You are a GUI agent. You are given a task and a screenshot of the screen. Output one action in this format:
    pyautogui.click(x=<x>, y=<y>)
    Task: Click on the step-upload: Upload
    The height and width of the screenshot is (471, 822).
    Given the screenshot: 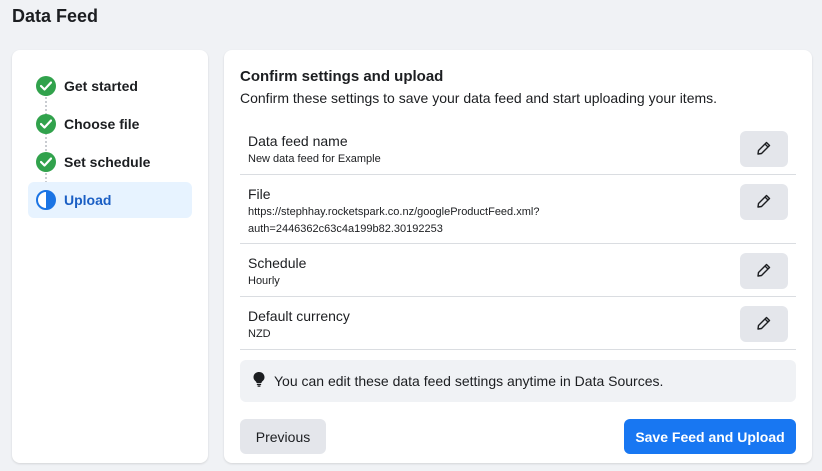 What is the action you would take?
    pyautogui.click(x=110, y=200)
    